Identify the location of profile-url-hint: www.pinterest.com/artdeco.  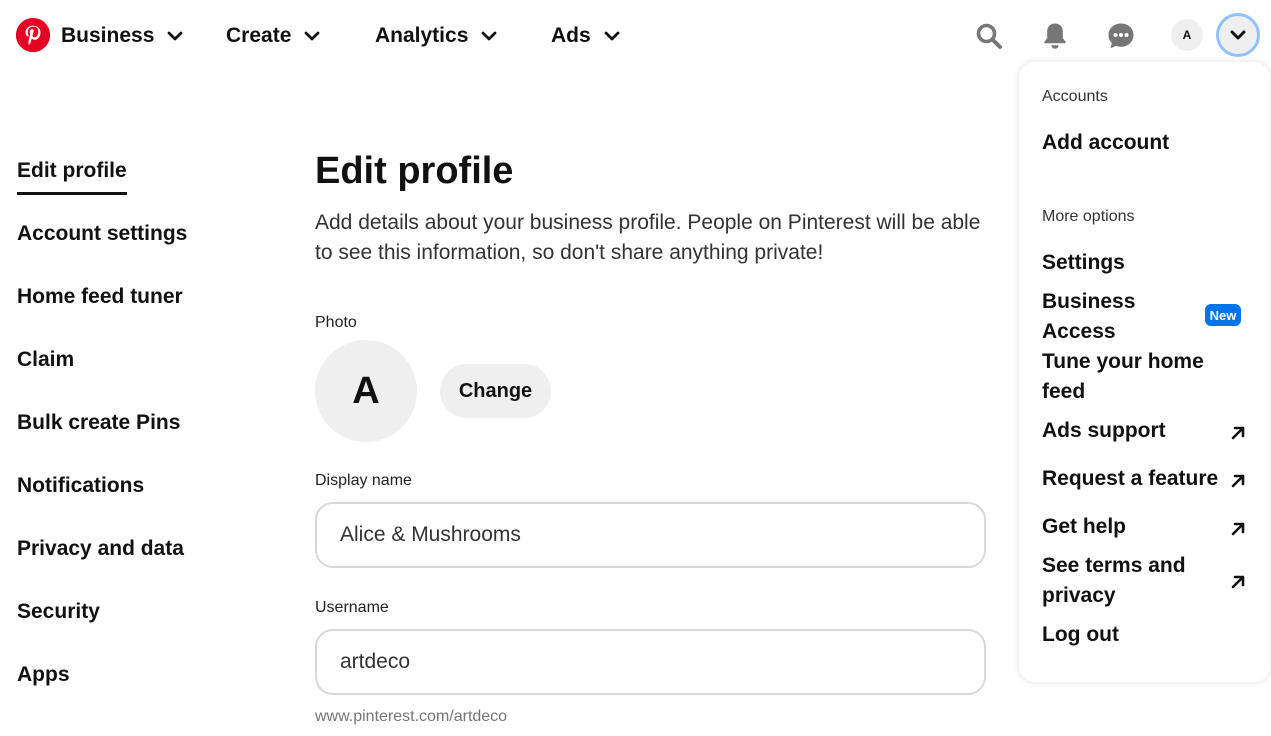
(411, 716).